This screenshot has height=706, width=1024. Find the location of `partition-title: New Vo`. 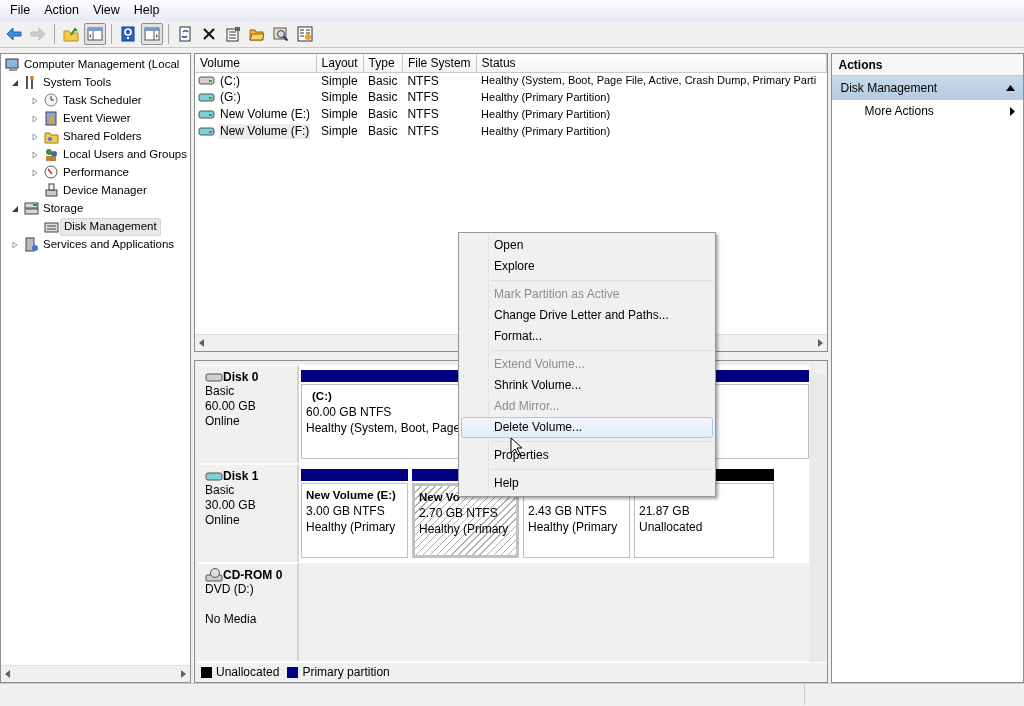

partition-title: New Vo is located at coordinates (439, 497).